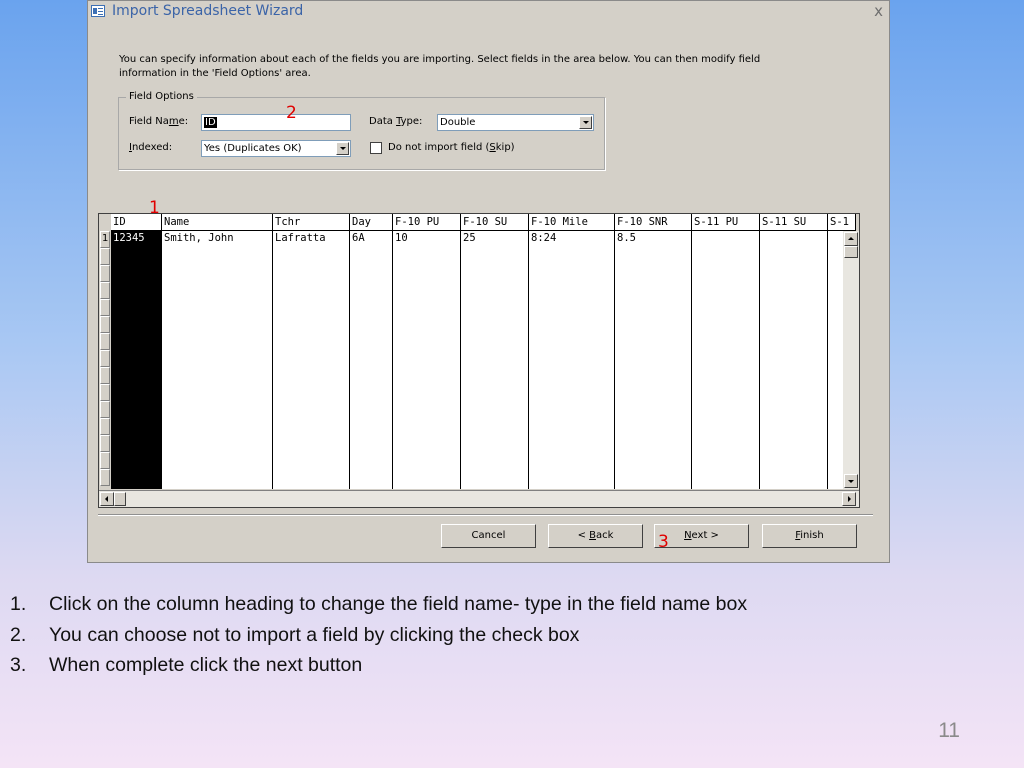 The height and width of the screenshot is (768, 1024). What do you see at coordinates (136, 222) in the screenshot?
I see `column-header-id: ID` at bounding box center [136, 222].